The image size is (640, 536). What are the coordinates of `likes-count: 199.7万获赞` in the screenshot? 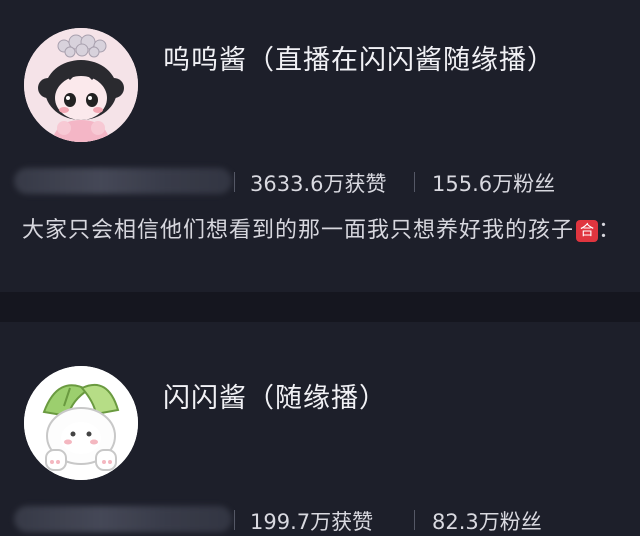 It's located at (312, 522).